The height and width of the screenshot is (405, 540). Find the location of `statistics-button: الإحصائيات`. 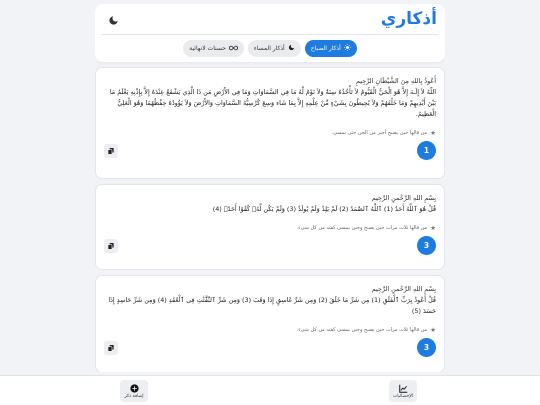

statistics-button: الإحصائيات is located at coordinates (403, 391).